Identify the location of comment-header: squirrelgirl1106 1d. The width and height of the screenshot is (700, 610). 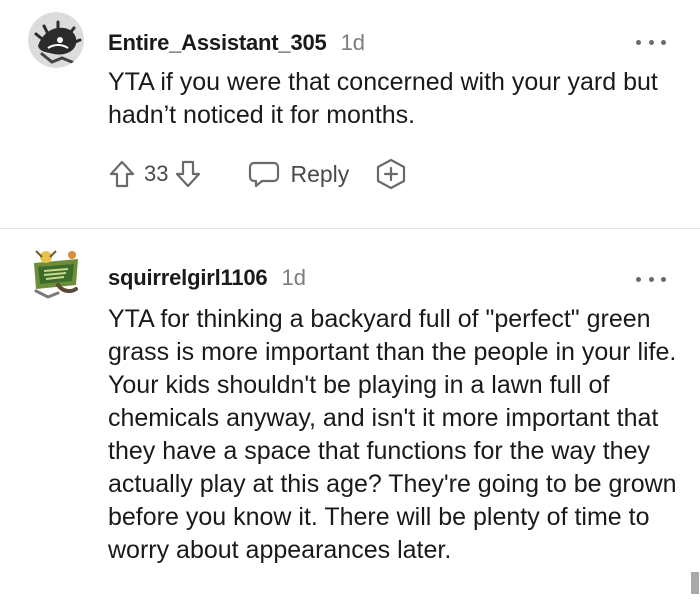
(207, 278).